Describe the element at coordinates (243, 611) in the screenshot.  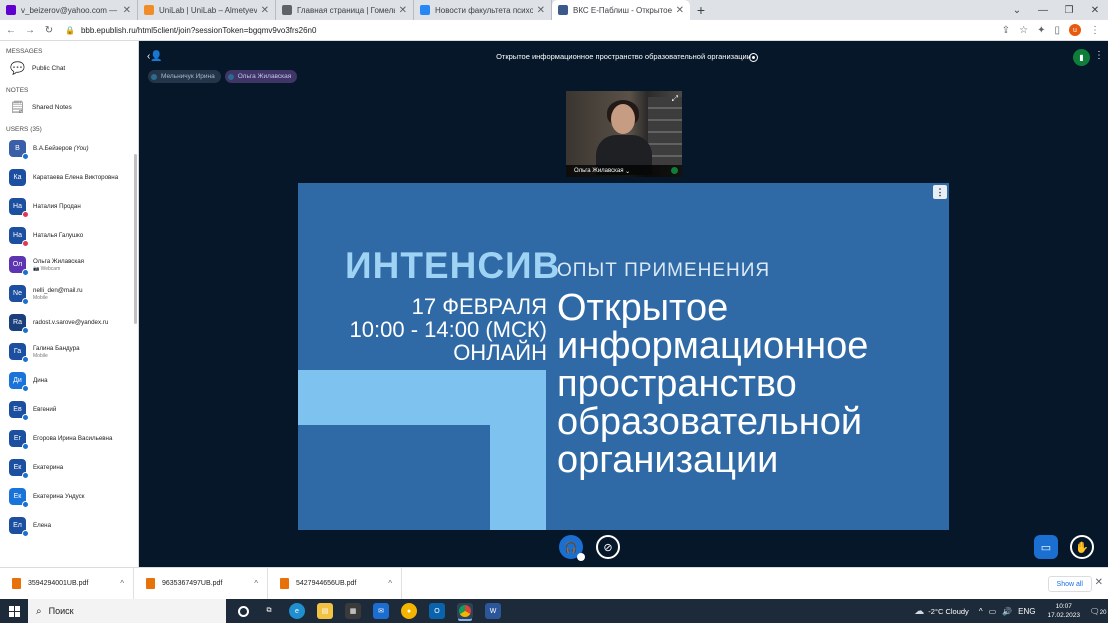
I see `cortana-icon` at that location.